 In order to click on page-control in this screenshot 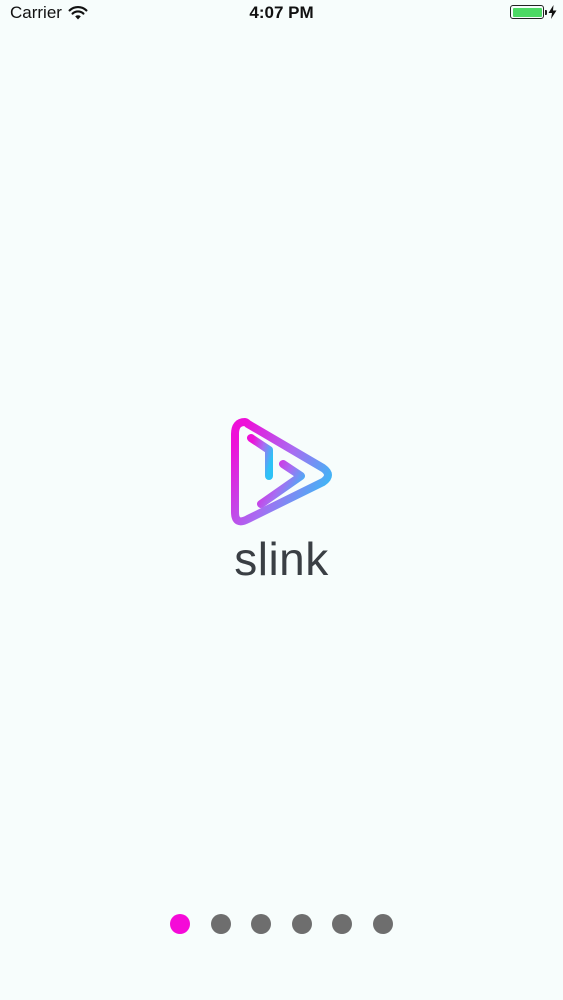, I will do `click(281, 924)`.